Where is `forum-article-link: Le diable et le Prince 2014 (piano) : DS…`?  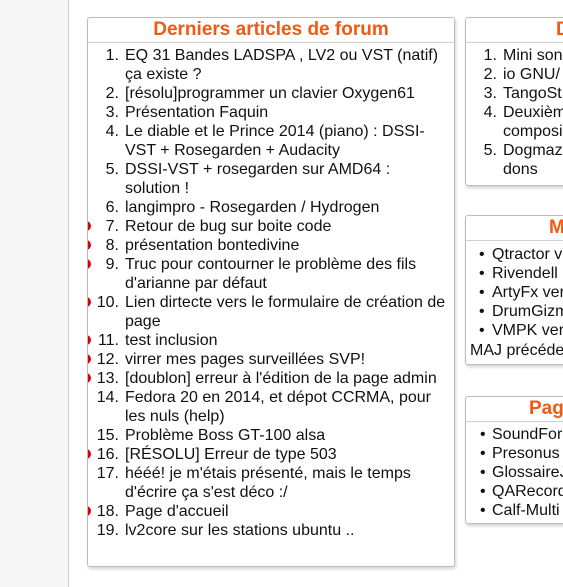
forum-article-link: Le diable et le Prince 2014 (piano) : DS… is located at coordinates (275, 141).